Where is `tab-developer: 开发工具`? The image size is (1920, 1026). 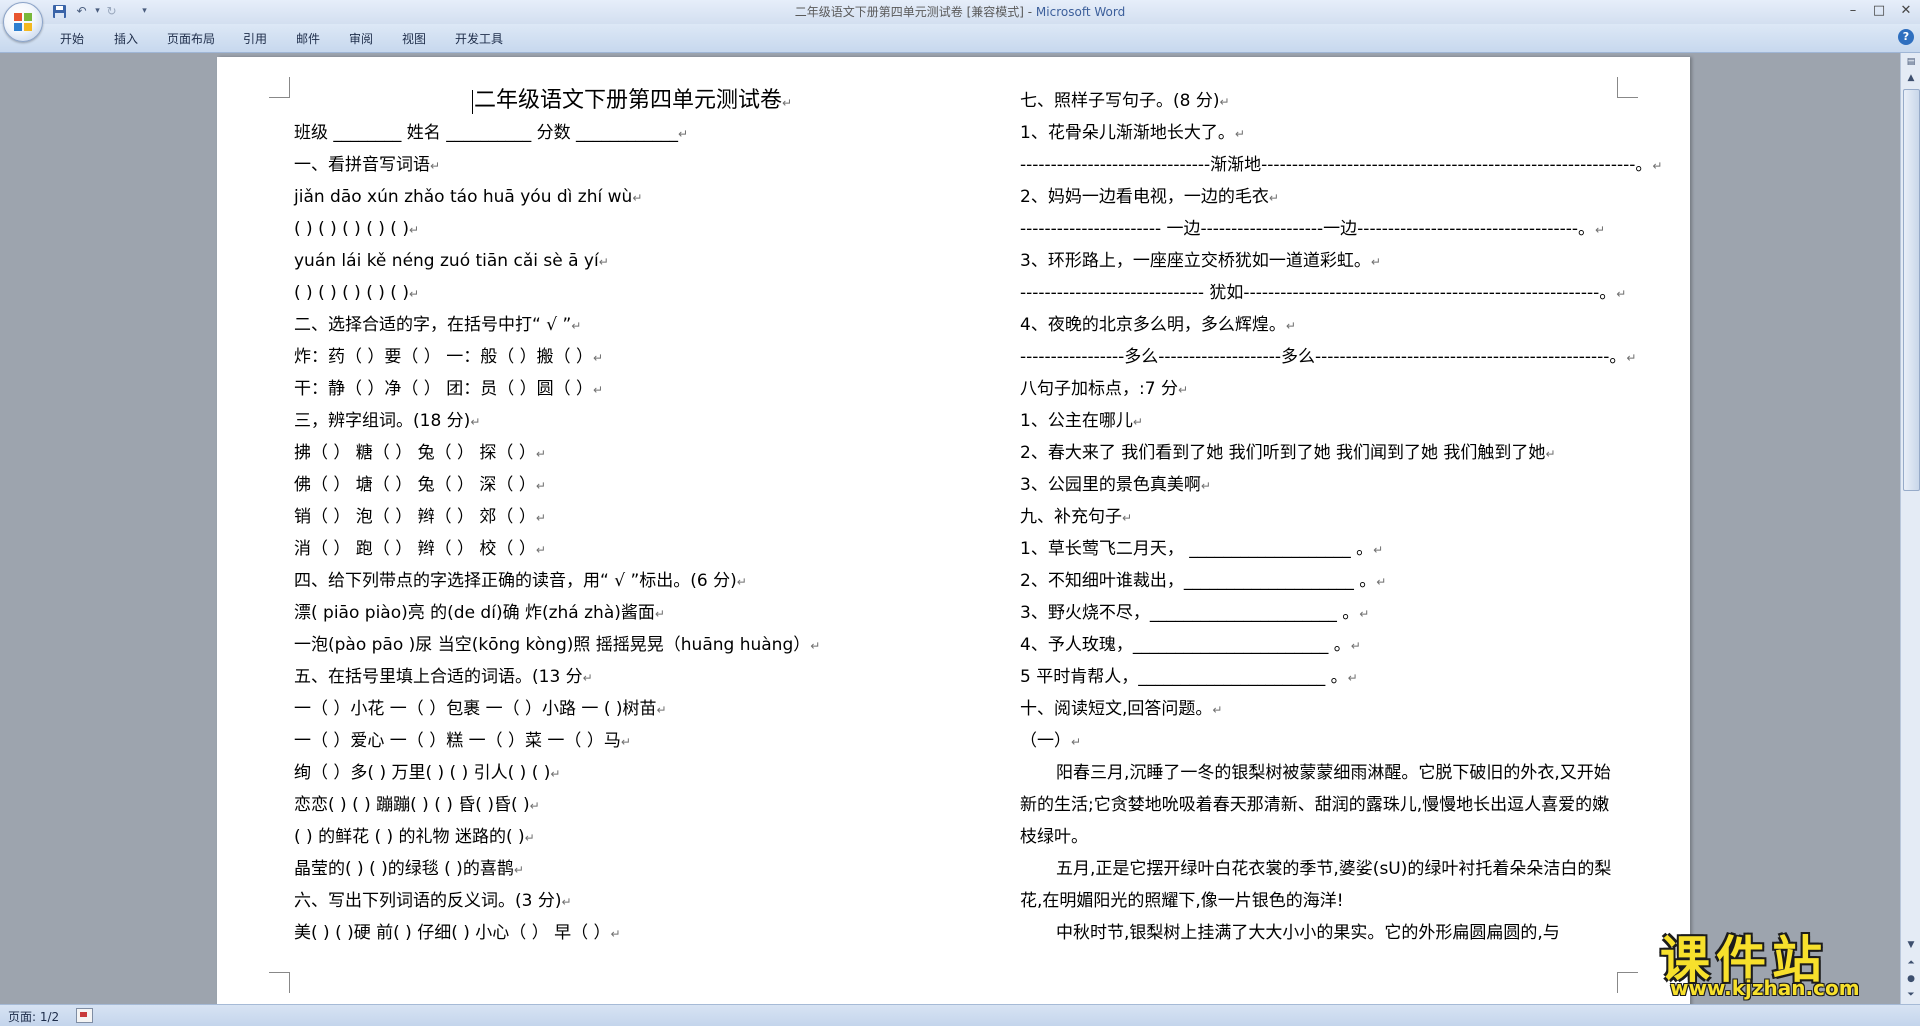 tab-developer: 开发工具 is located at coordinates (479, 38).